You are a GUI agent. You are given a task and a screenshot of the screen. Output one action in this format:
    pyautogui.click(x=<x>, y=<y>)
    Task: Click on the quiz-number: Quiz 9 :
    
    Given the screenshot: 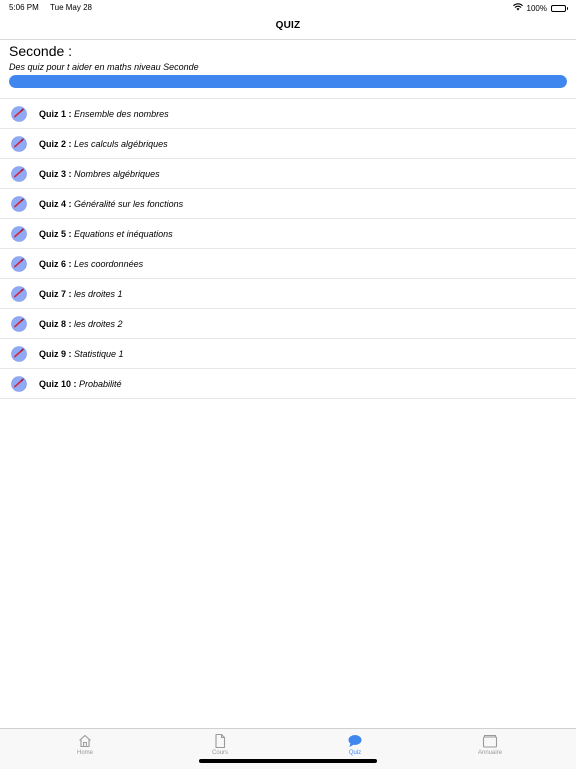 What is the action you would take?
    pyautogui.click(x=55, y=354)
    